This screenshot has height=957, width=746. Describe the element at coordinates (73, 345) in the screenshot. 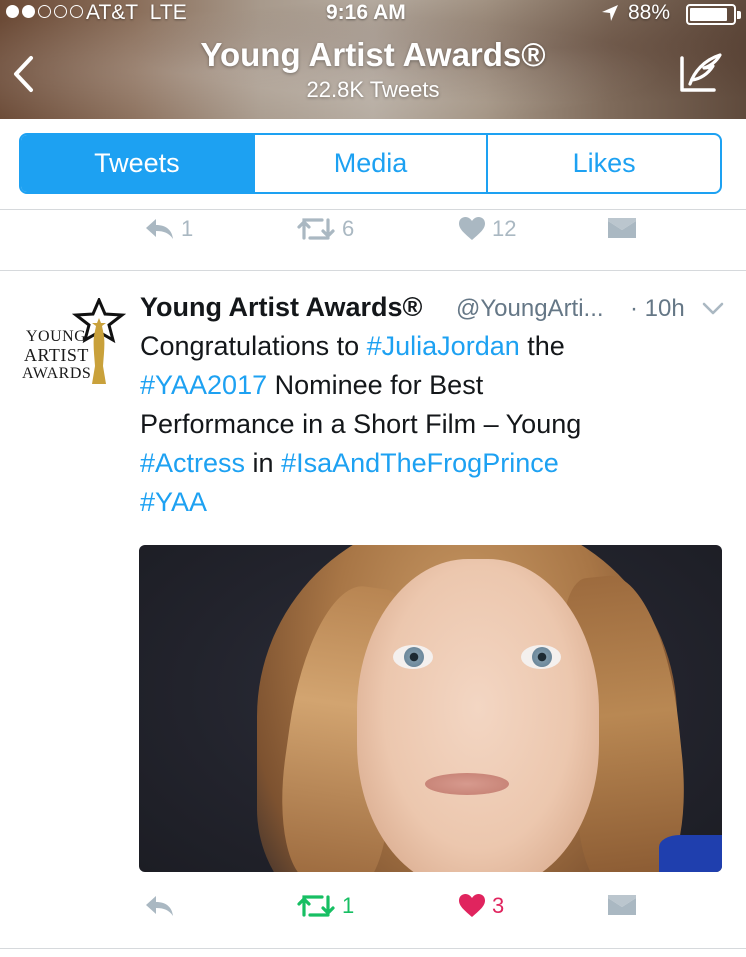

I see `avatar: YOUNG ARTIST AWARDS` at that location.